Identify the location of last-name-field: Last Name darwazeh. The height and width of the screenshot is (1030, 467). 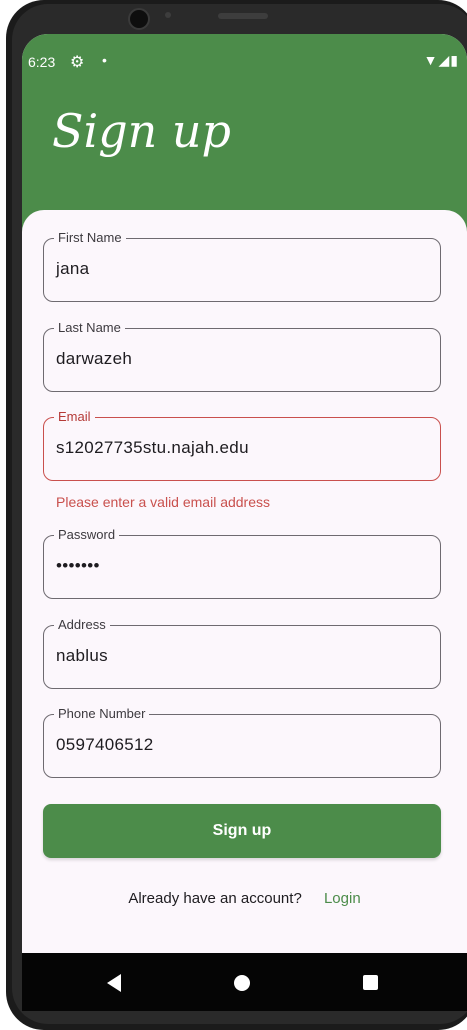
(242, 356).